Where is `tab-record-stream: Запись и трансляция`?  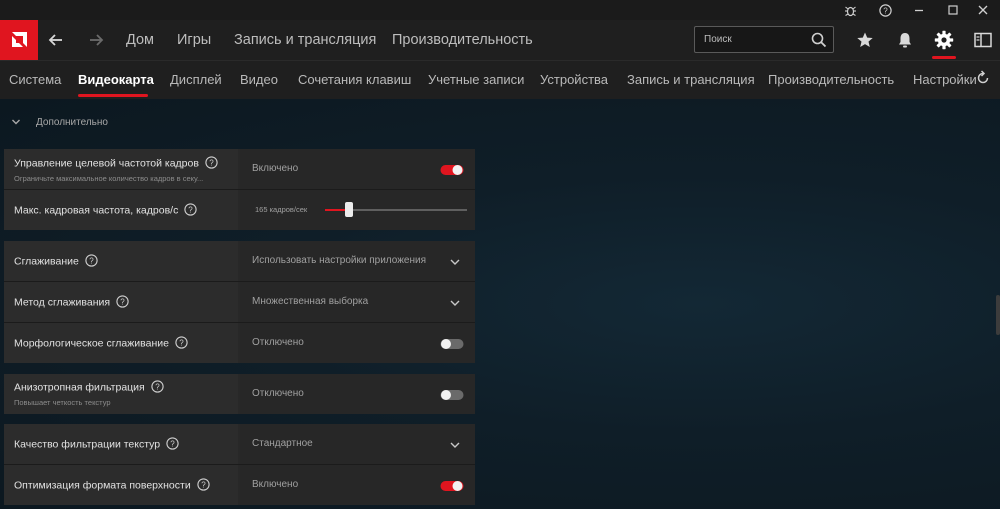 tab-record-stream: Запись и трансляция is located at coordinates (691, 80).